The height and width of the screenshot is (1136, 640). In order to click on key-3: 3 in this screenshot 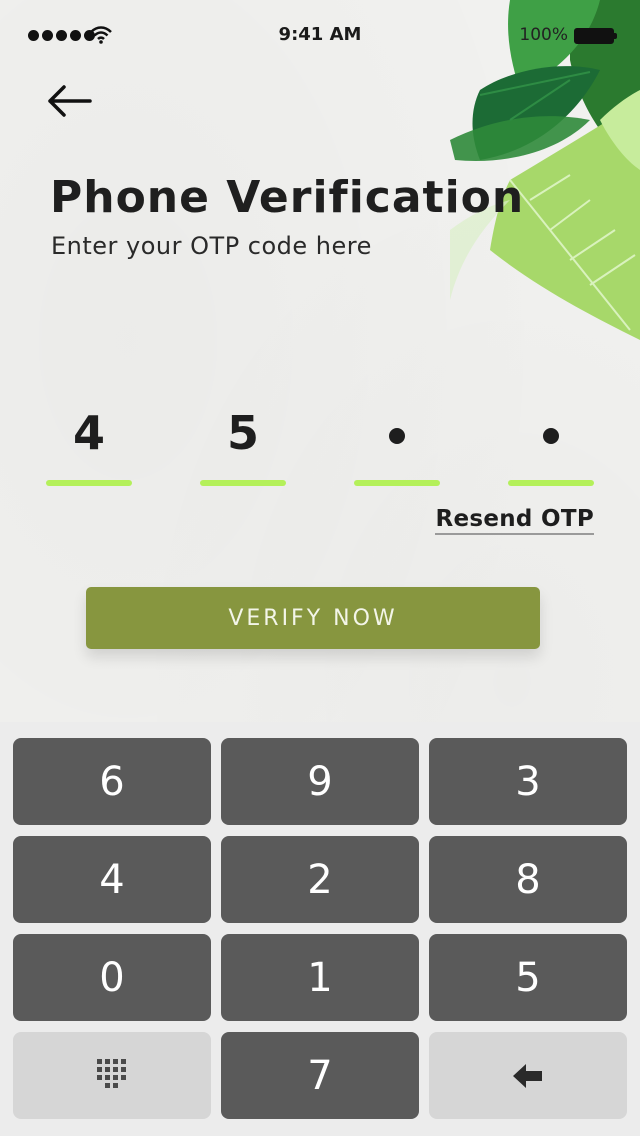, I will do `click(528, 781)`.